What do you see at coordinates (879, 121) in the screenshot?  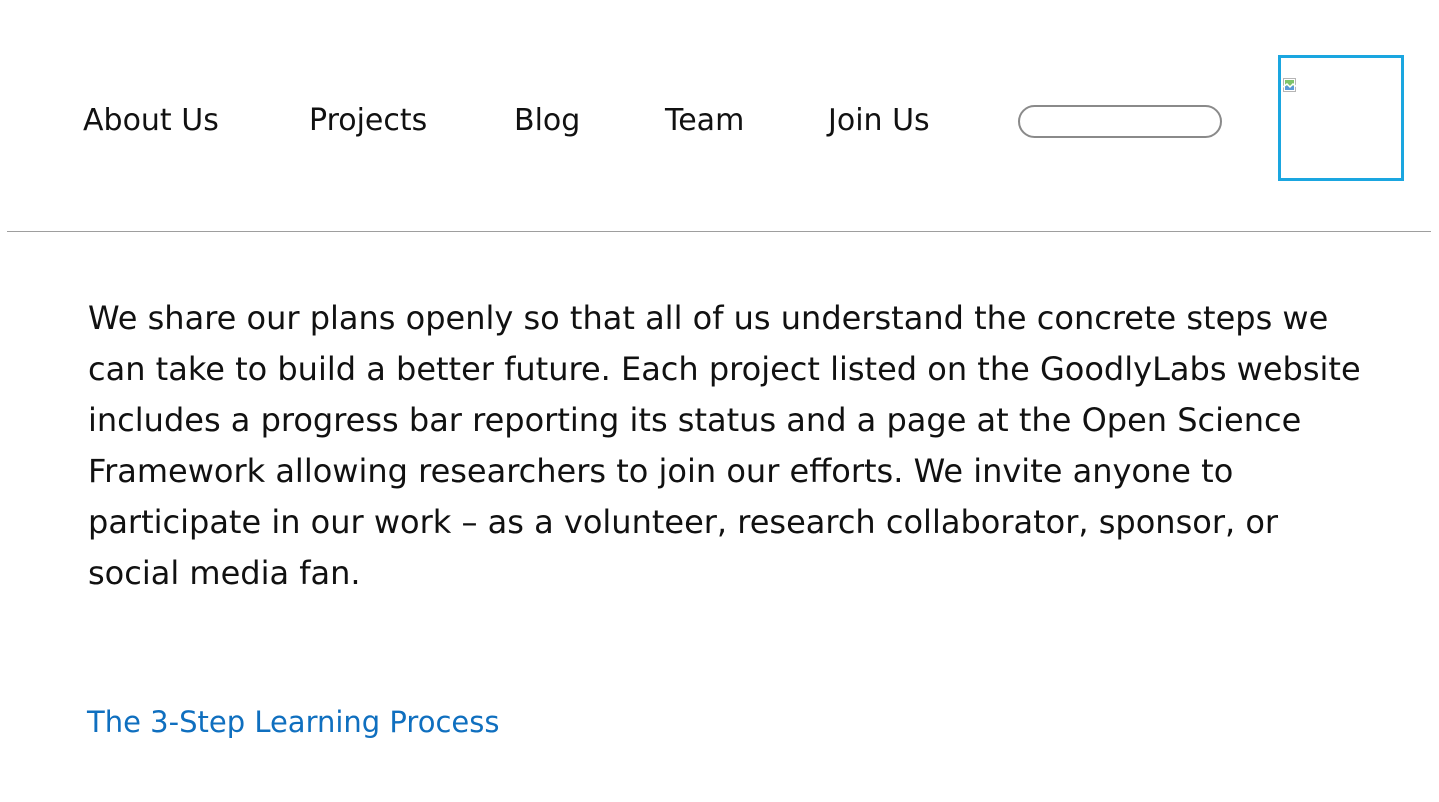 I see `nav-link-join-us: Join Us` at bounding box center [879, 121].